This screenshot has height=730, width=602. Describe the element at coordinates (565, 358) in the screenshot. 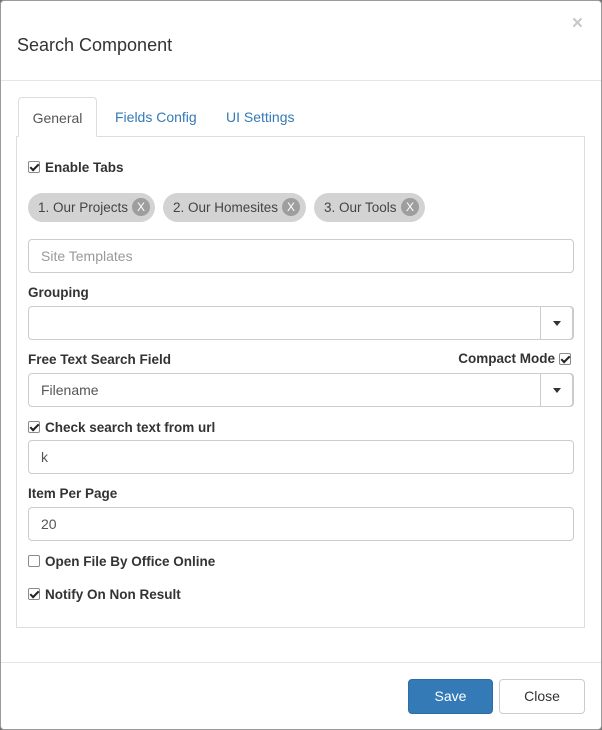

I see `compact-mode-checkbox` at that location.